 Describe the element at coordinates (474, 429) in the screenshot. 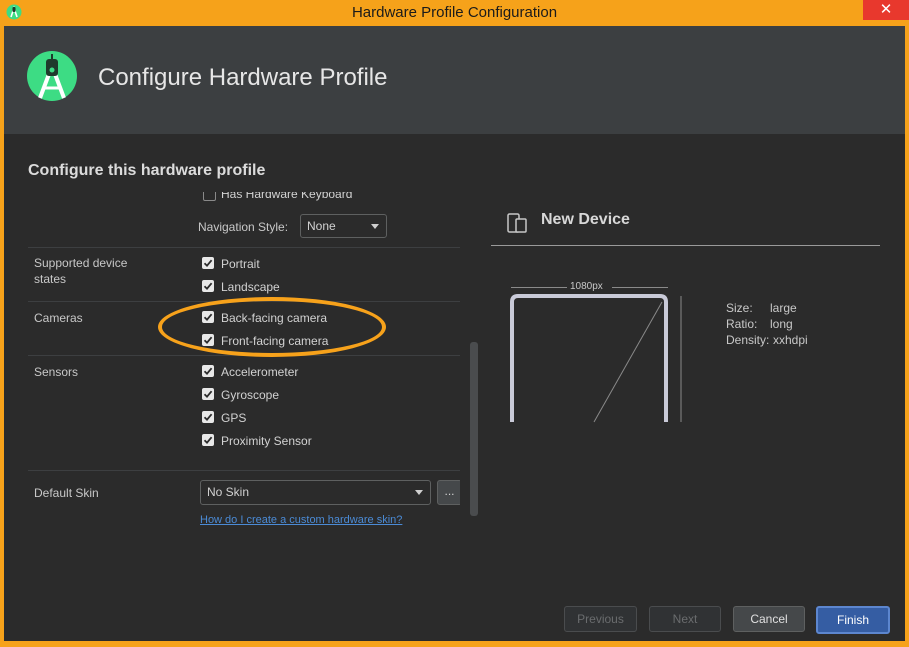

I see `form-scrollbar` at that location.